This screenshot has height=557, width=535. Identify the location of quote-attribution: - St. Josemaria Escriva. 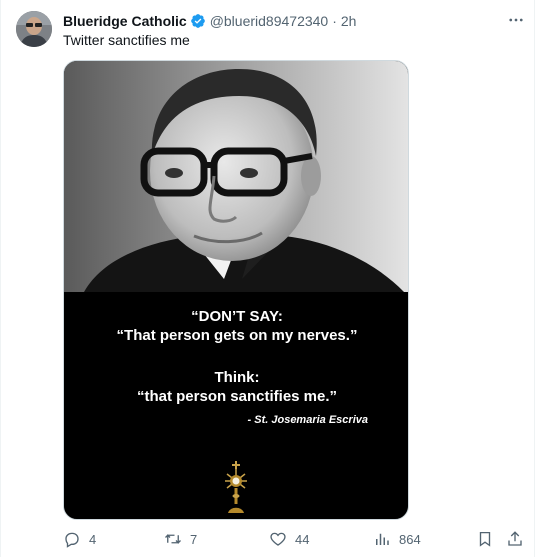
(307, 420).